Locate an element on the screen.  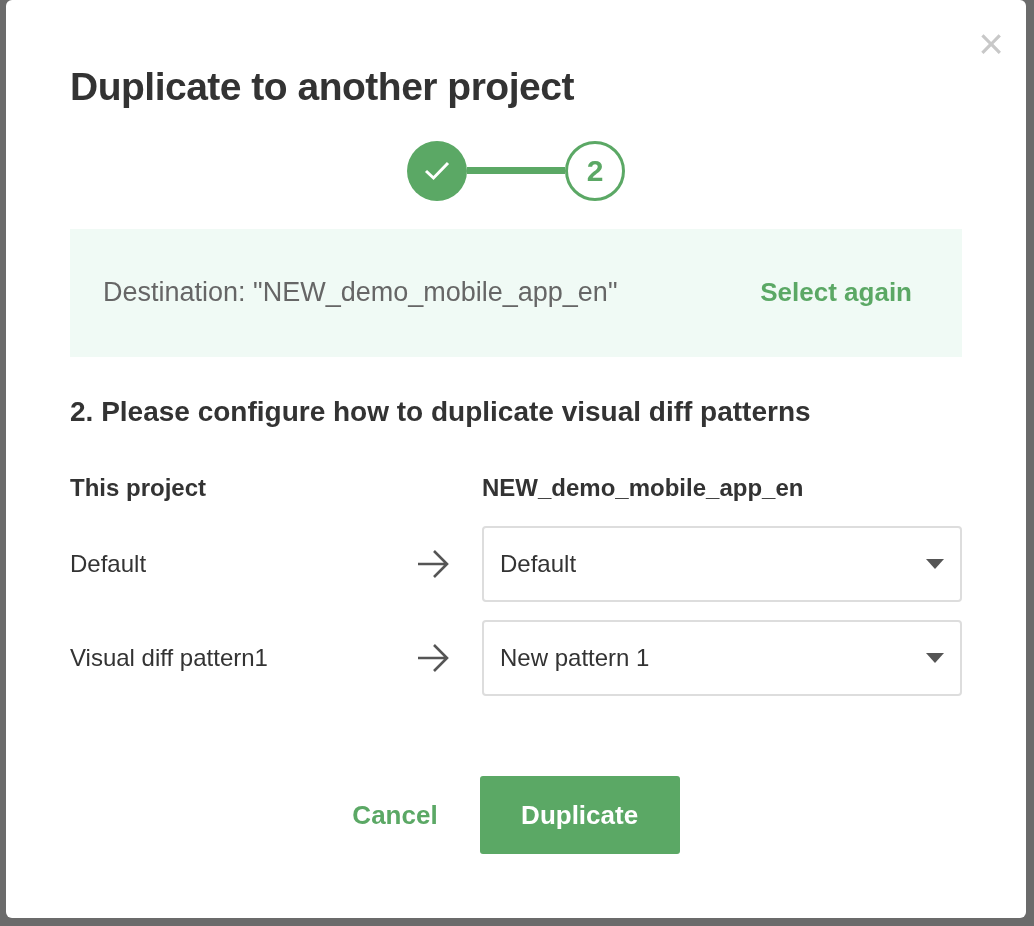
destination-text: Destination: "NEW_demo_mobile_app_en" is located at coordinates (361, 292).